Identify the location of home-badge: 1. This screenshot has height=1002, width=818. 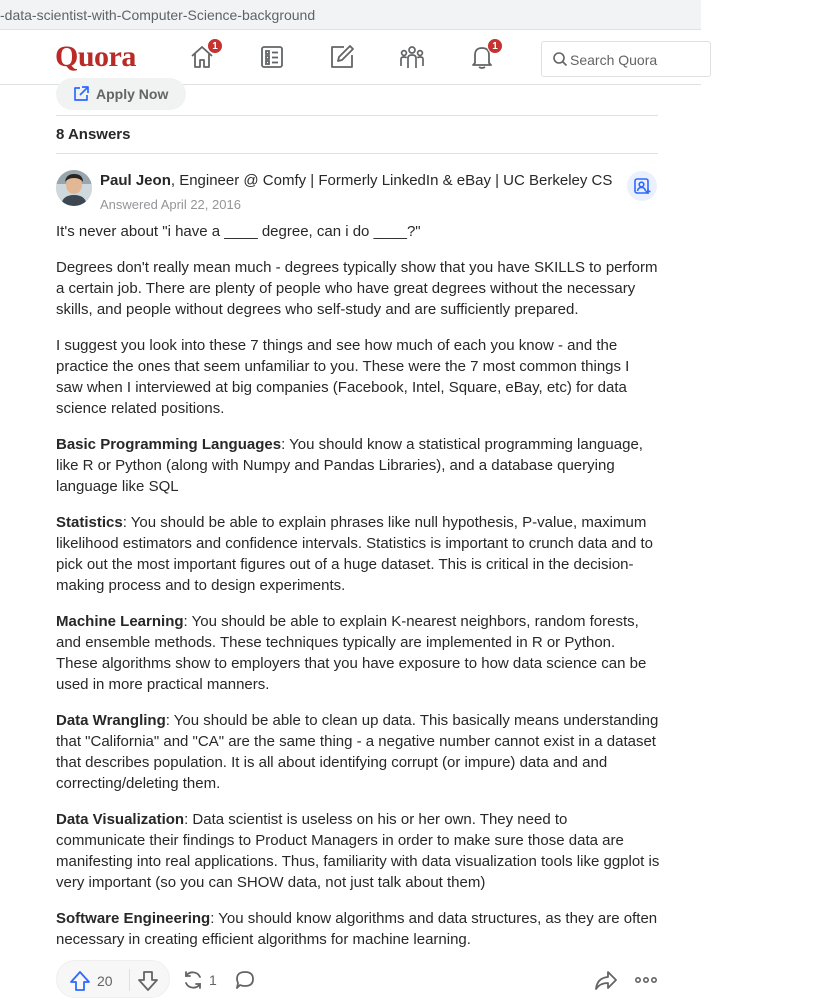
(215, 46).